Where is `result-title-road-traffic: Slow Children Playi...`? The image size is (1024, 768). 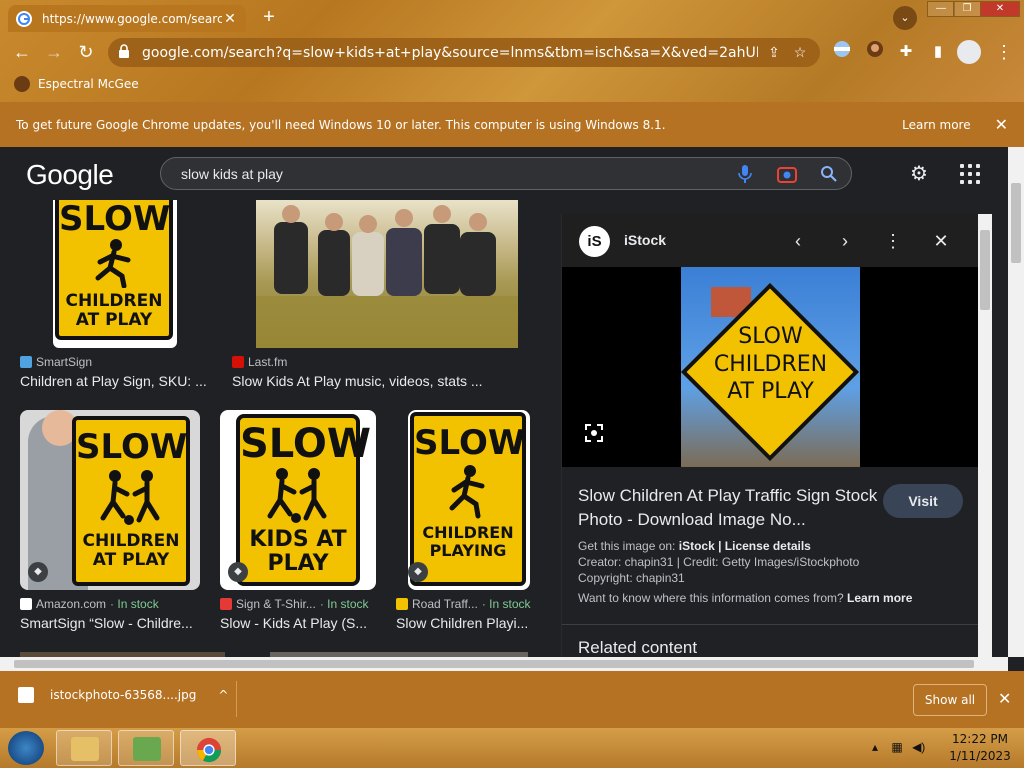
result-title-road-traffic: Slow Children Playi... is located at coordinates (462, 623).